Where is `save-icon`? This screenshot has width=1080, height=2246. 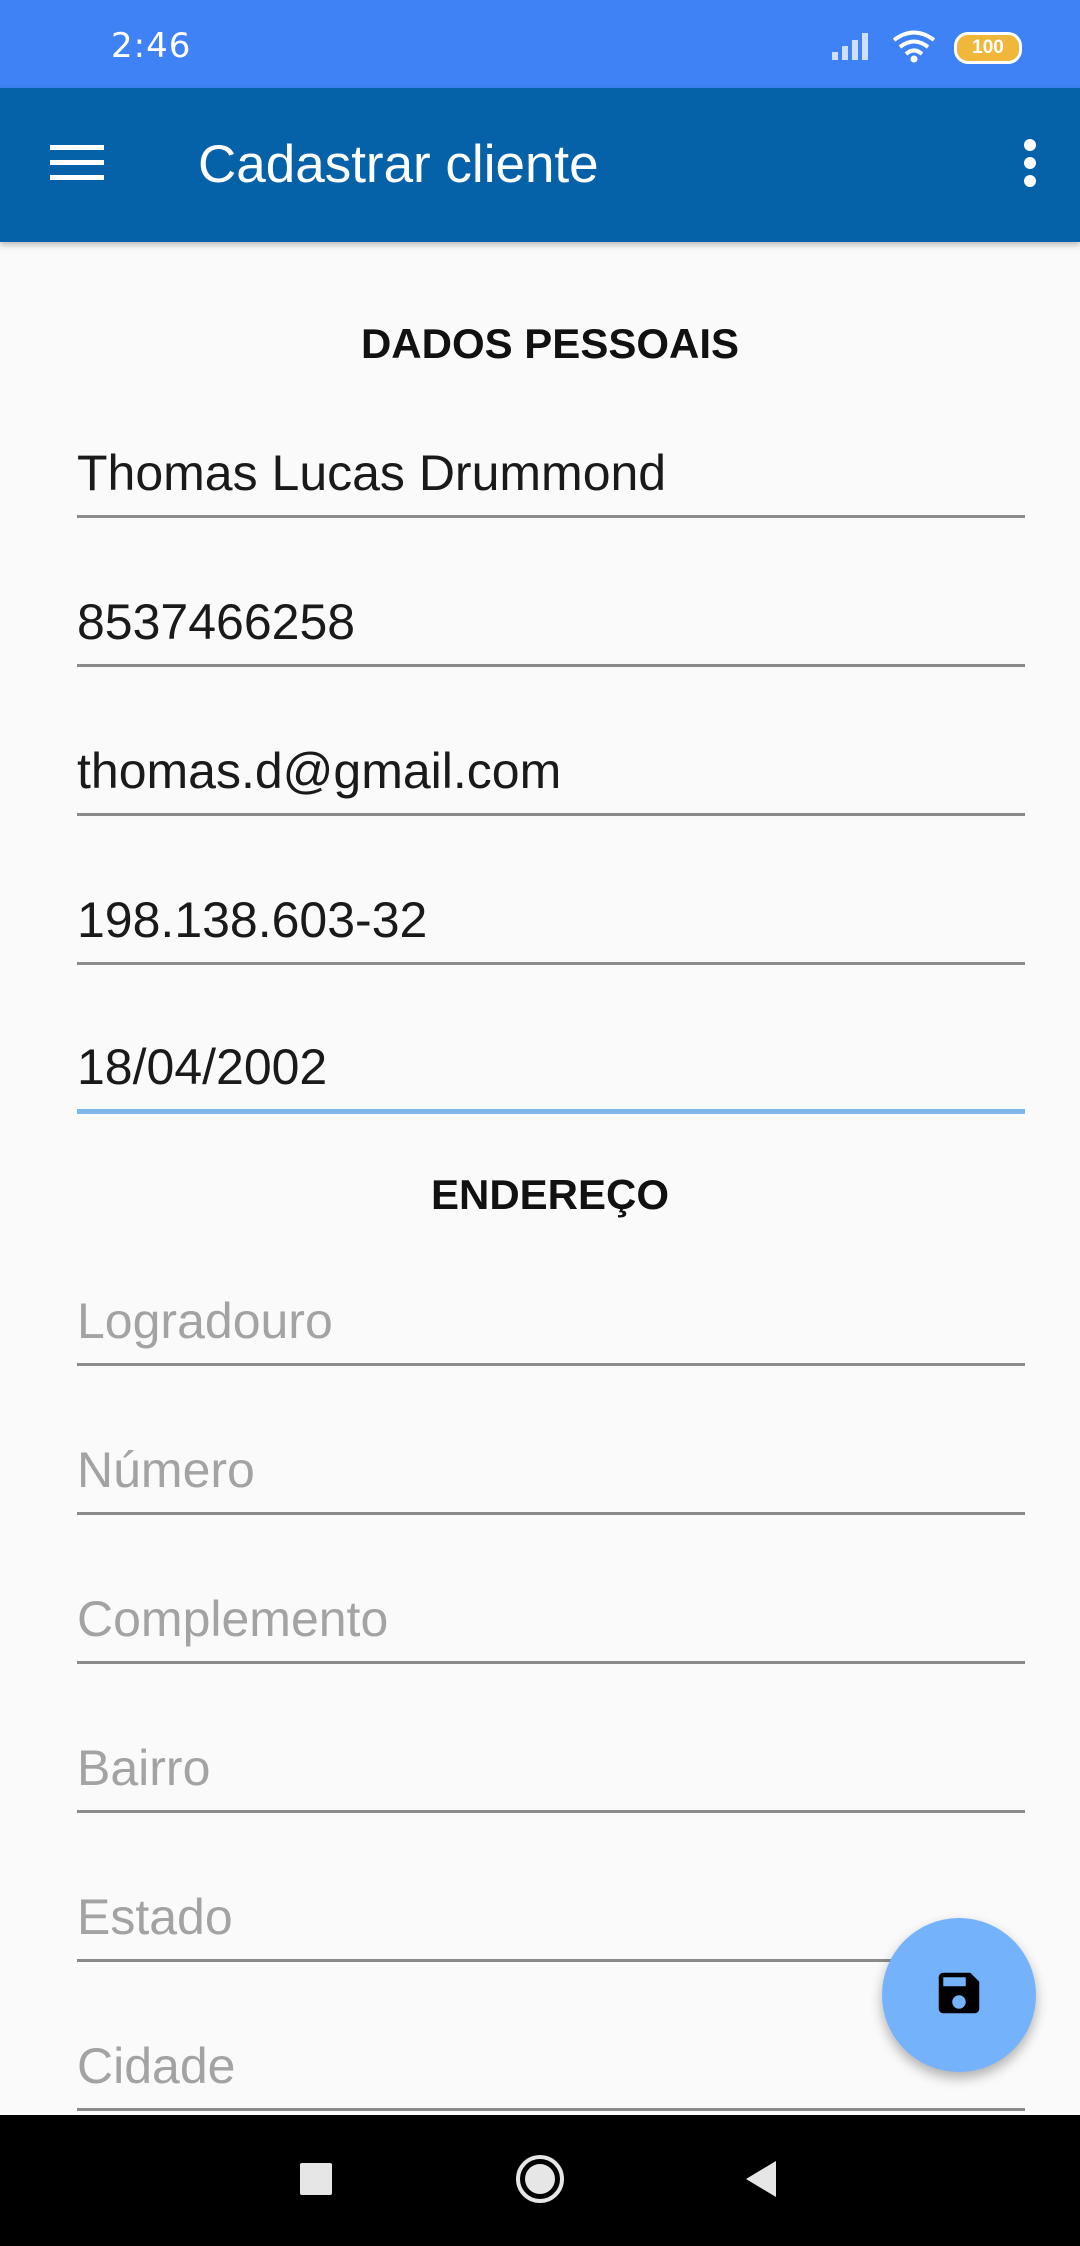
save-icon is located at coordinates (959, 1995).